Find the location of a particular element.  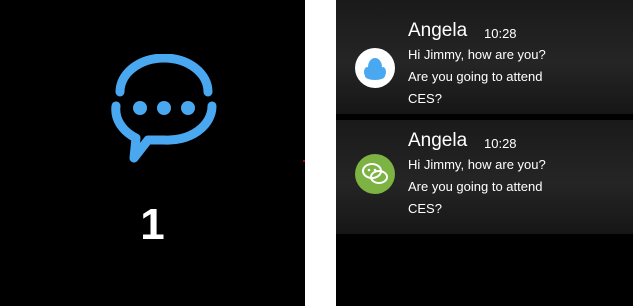

qq-penguin-icon is located at coordinates (375, 68).